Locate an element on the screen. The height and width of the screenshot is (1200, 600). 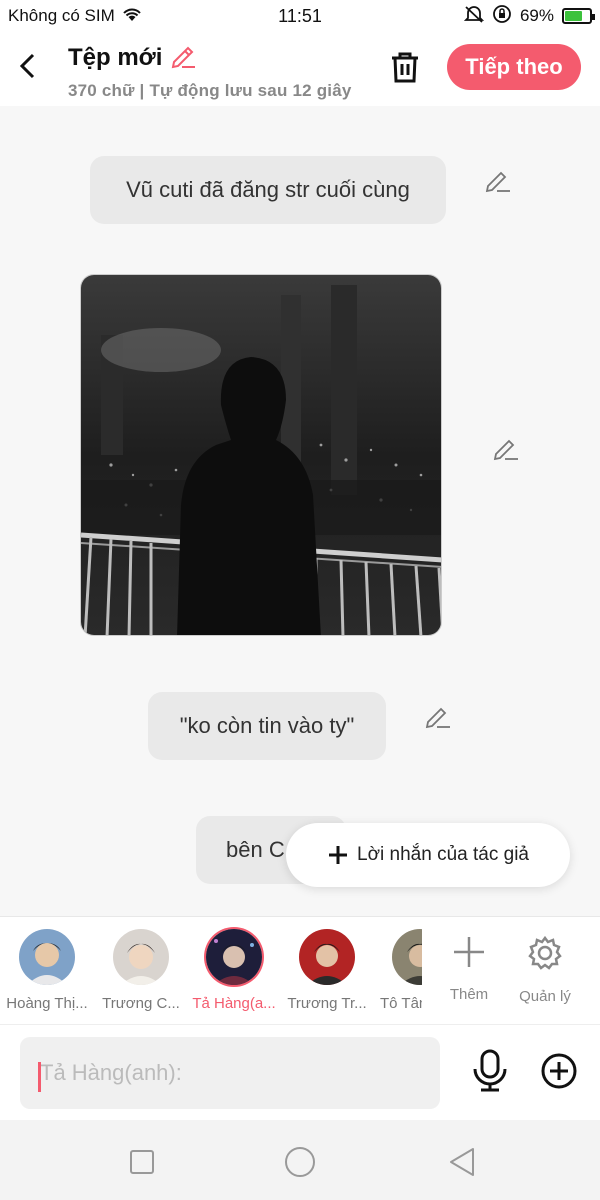
square-icon is located at coordinates (142, 1162).